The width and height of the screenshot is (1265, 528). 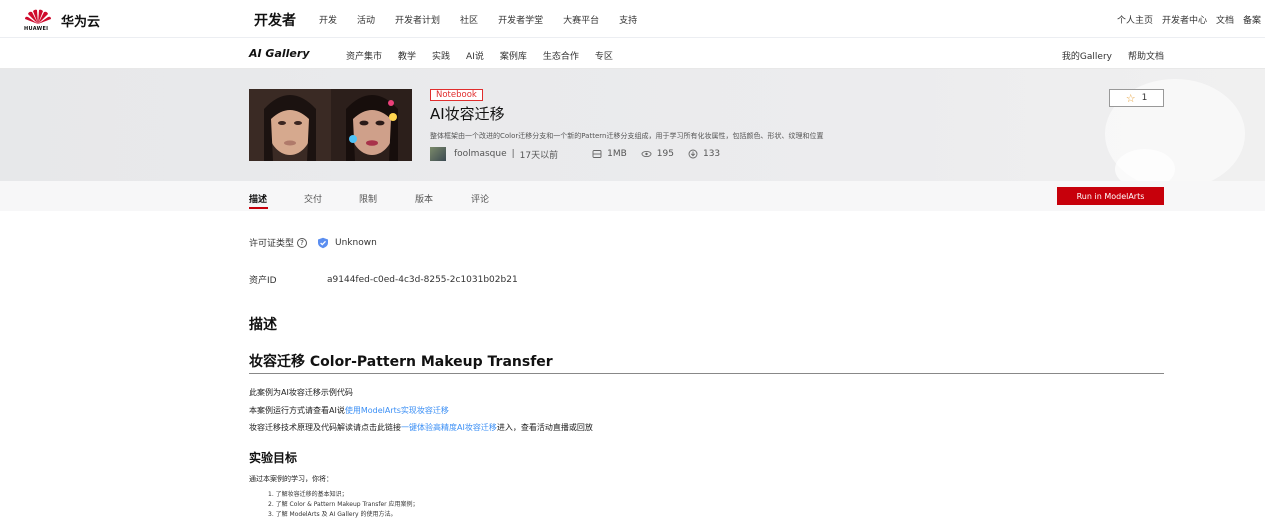 What do you see at coordinates (291, 479) in the screenshot?
I see `goals-intro: 通过本案例的学习，你将：` at bounding box center [291, 479].